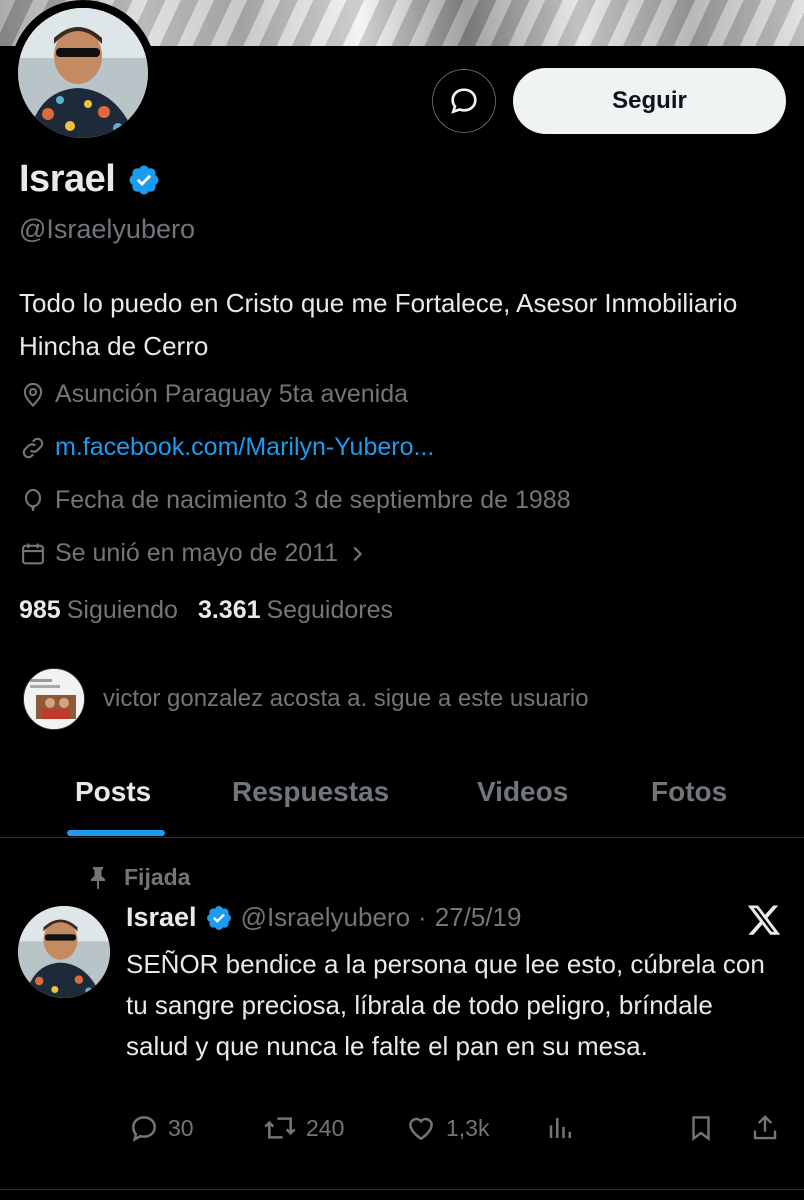  Describe the element at coordinates (522, 792) in the screenshot. I see `tab-videos: Videos` at that location.